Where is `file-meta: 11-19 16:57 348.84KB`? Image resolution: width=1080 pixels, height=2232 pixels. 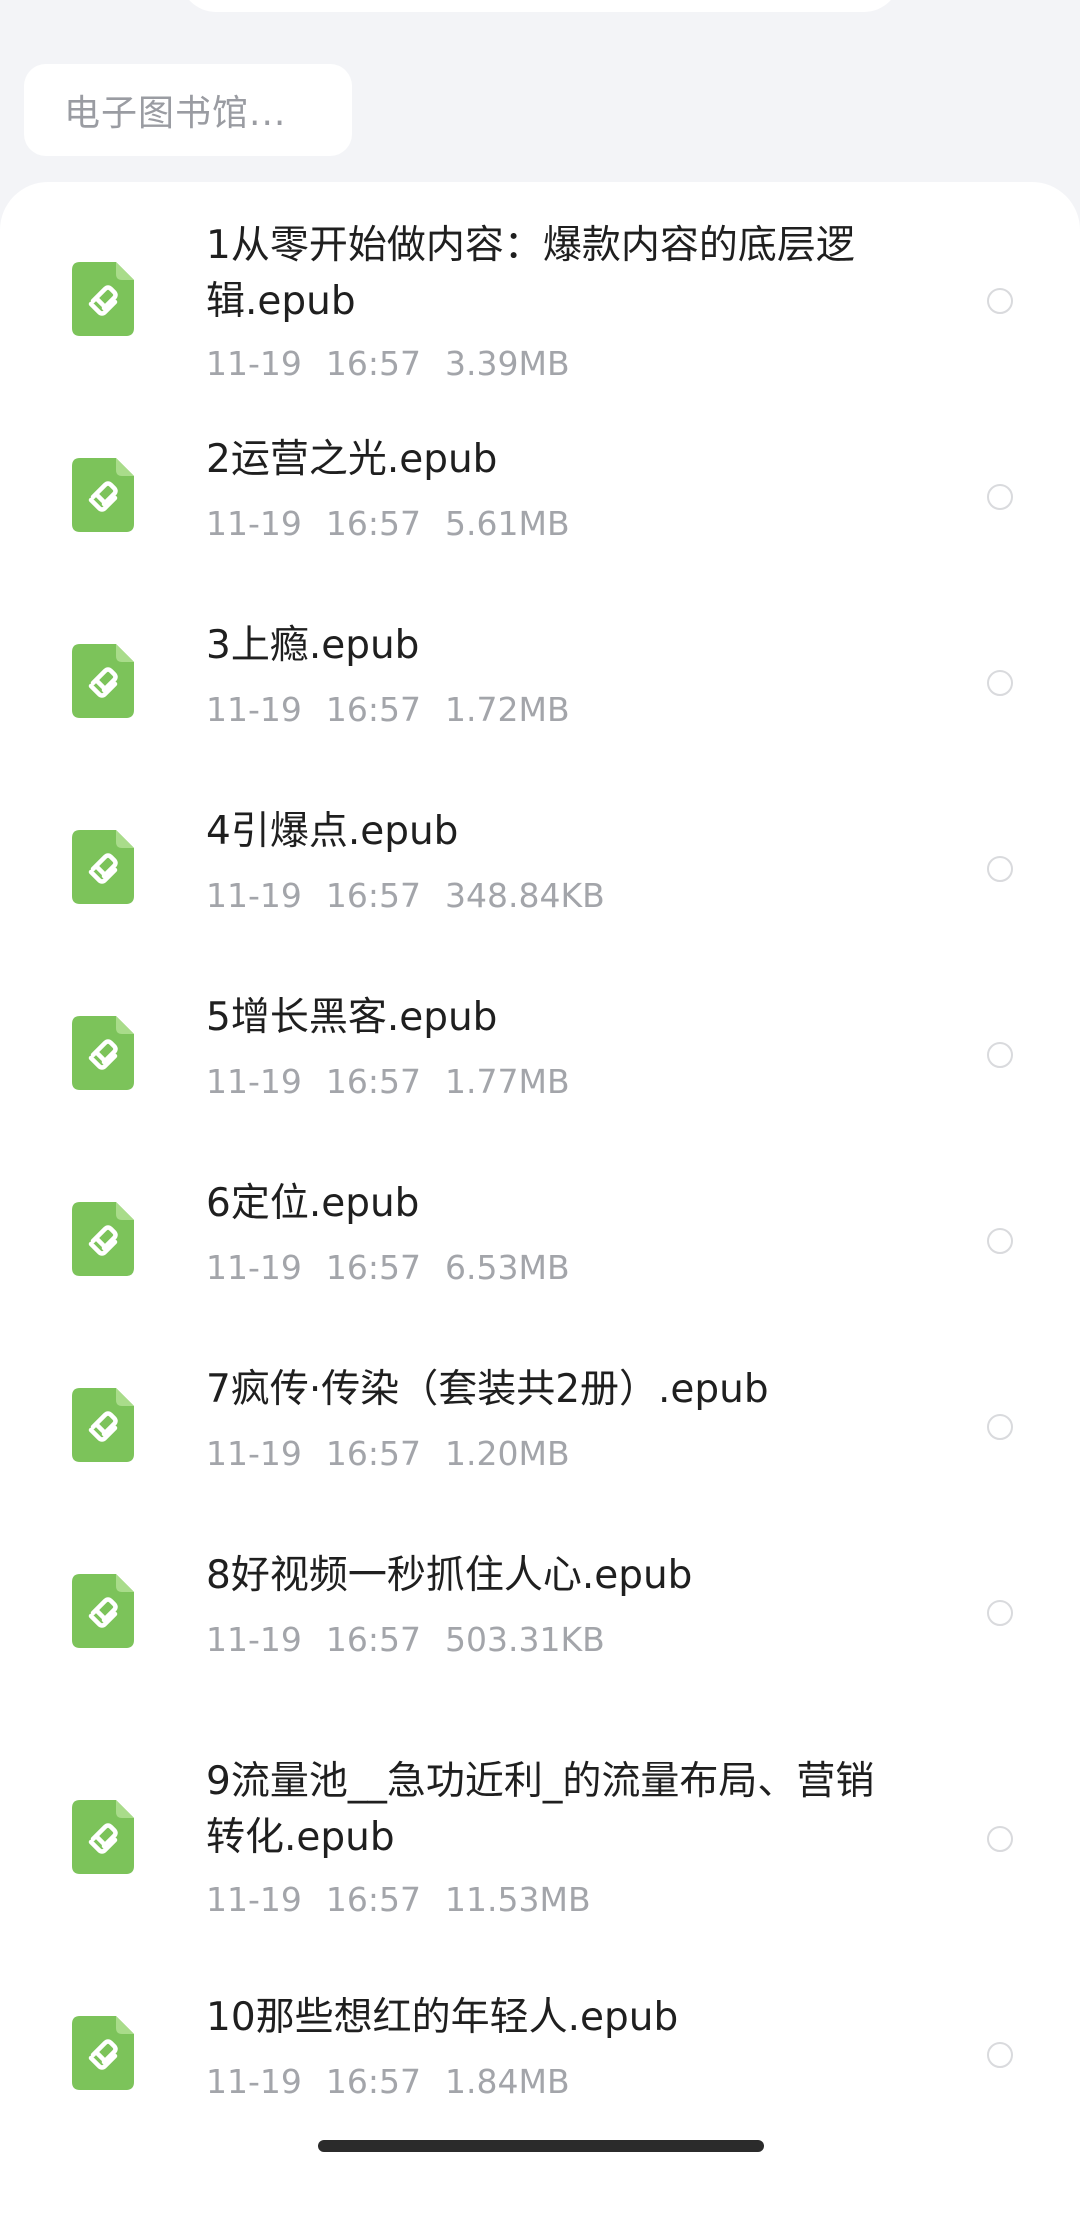 file-meta: 11-19 16:57 348.84KB is located at coordinates (417, 896).